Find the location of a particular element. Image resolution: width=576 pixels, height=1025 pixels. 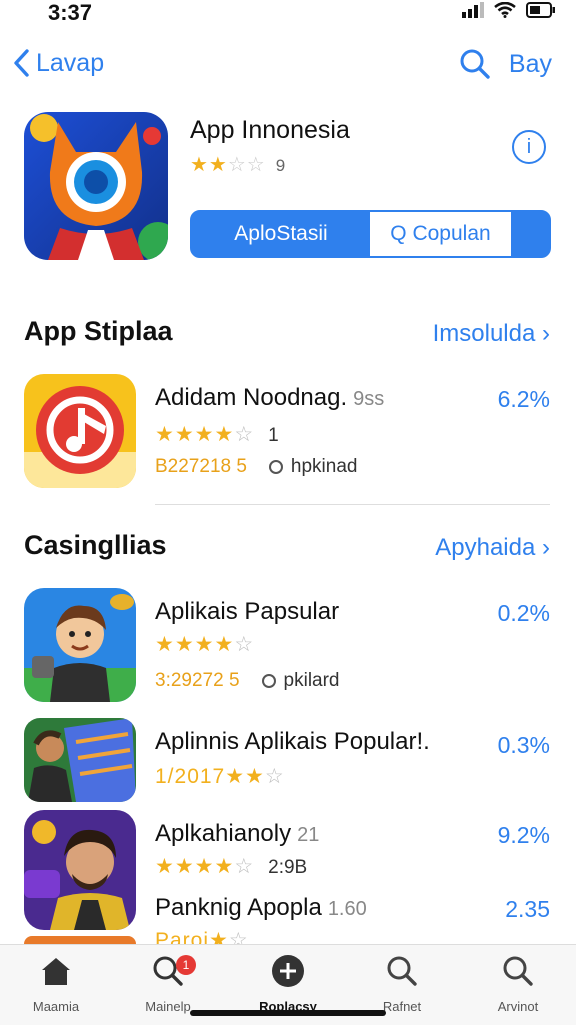

tab-search: 1 Mainelp is located at coordinates (168, 983).